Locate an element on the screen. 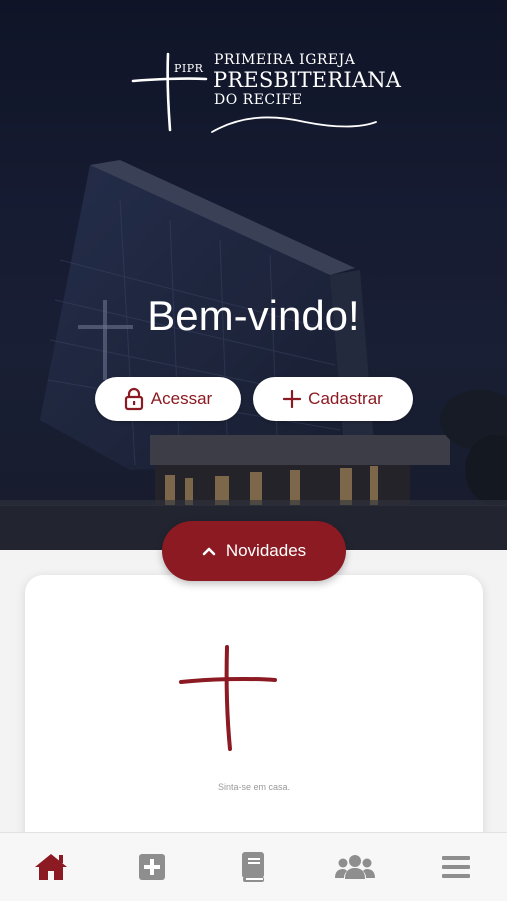  nav-add is located at coordinates (152, 867).